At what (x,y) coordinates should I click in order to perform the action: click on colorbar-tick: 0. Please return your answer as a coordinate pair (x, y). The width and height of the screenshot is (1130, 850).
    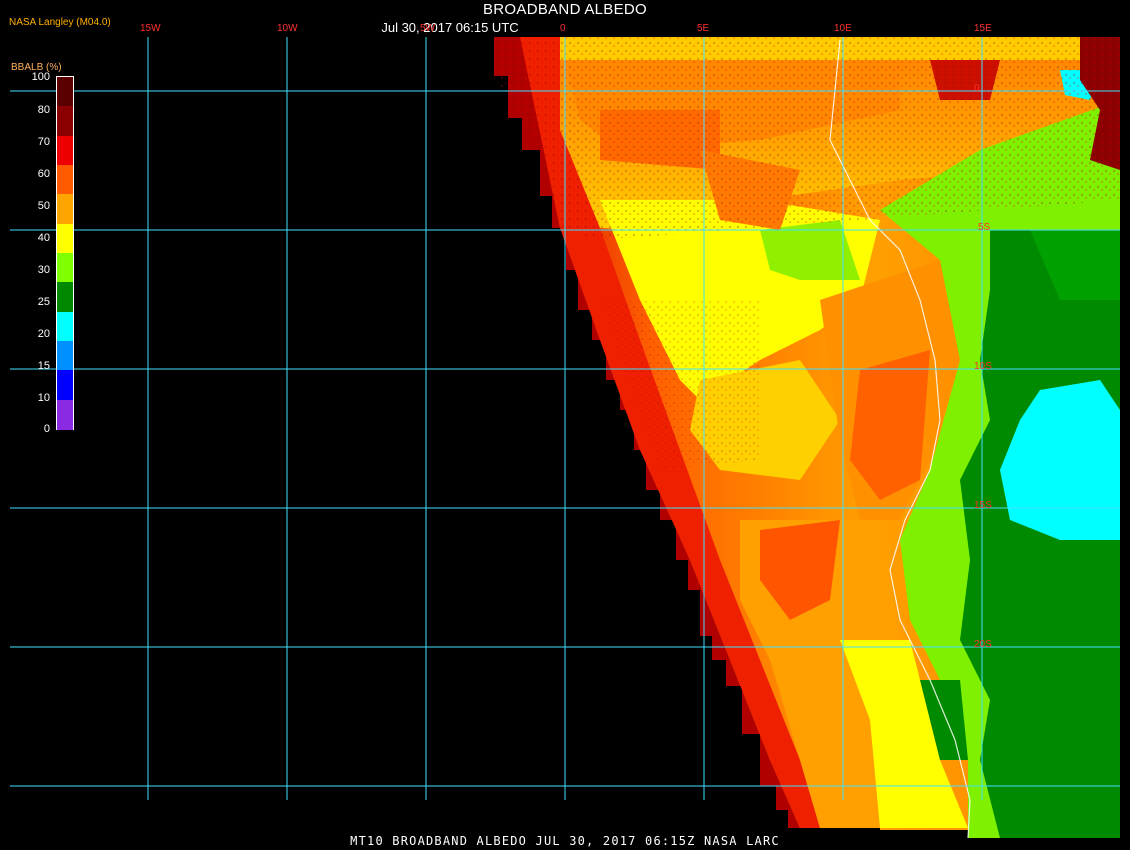
    Looking at the image, I should click on (46, 429).